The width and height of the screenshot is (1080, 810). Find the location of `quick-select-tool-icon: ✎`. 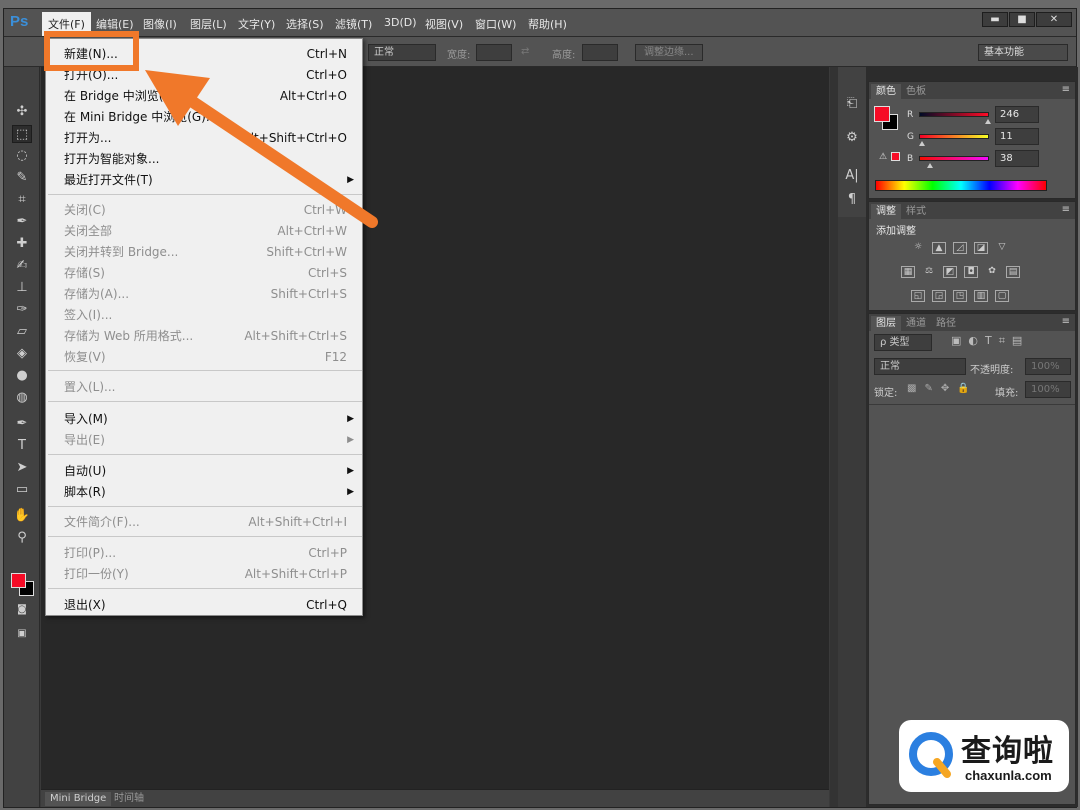

quick-select-tool-icon: ✎ is located at coordinates (22, 178).